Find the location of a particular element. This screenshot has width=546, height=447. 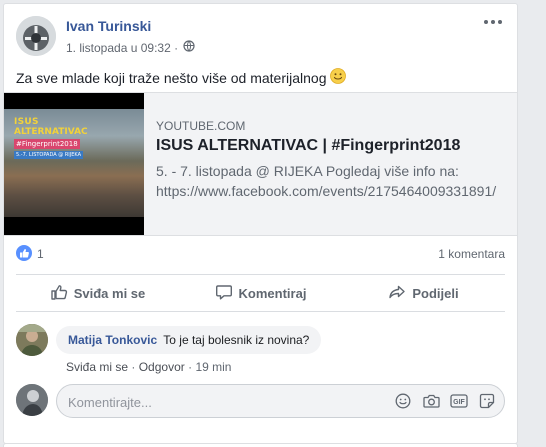

like-label: Sviđa mi se is located at coordinates (109, 293).